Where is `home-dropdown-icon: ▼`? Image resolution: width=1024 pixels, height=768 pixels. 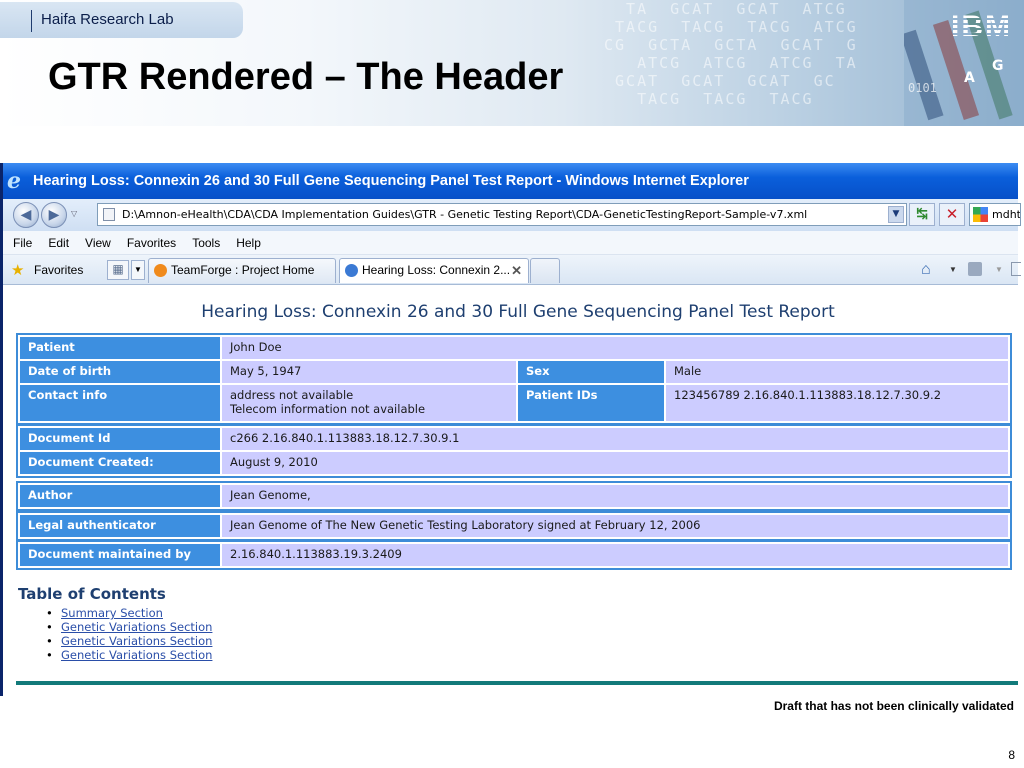 home-dropdown-icon: ▼ is located at coordinates (953, 269).